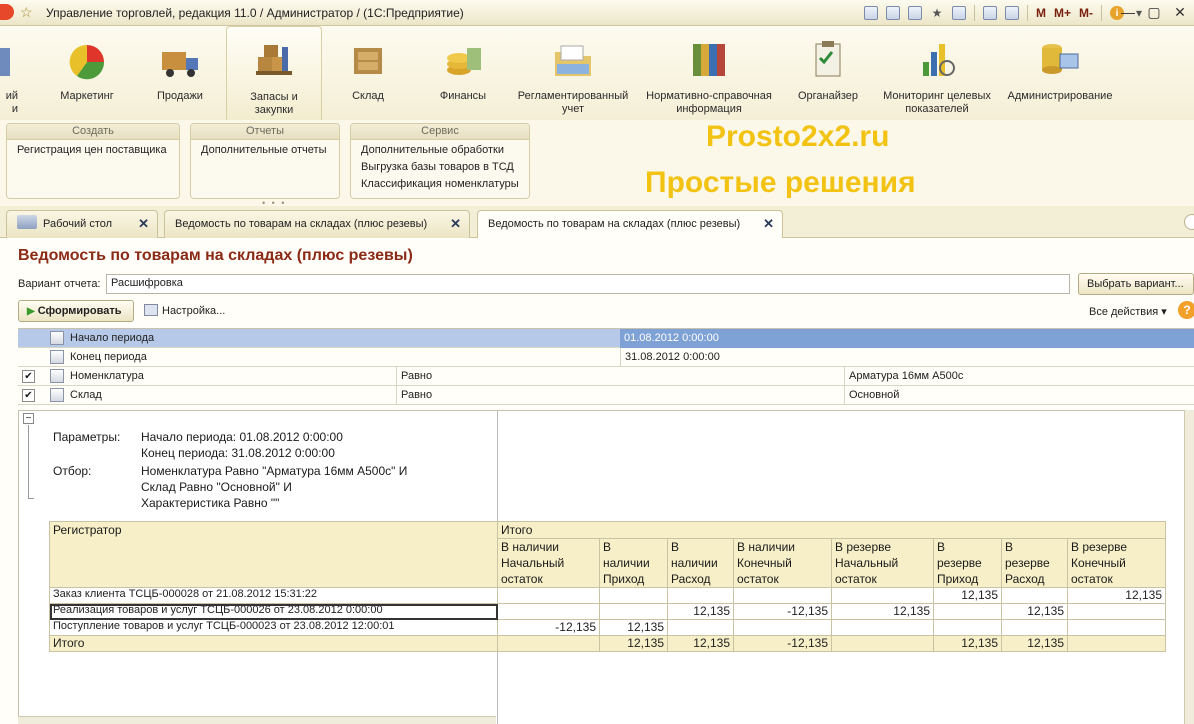 The width and height of the screenshot is (1194, 724). Describe the element at coordinates (93, 149) in the screenshot. I see `link-supplier-prices: Регистрация цен поставщика` at that location.